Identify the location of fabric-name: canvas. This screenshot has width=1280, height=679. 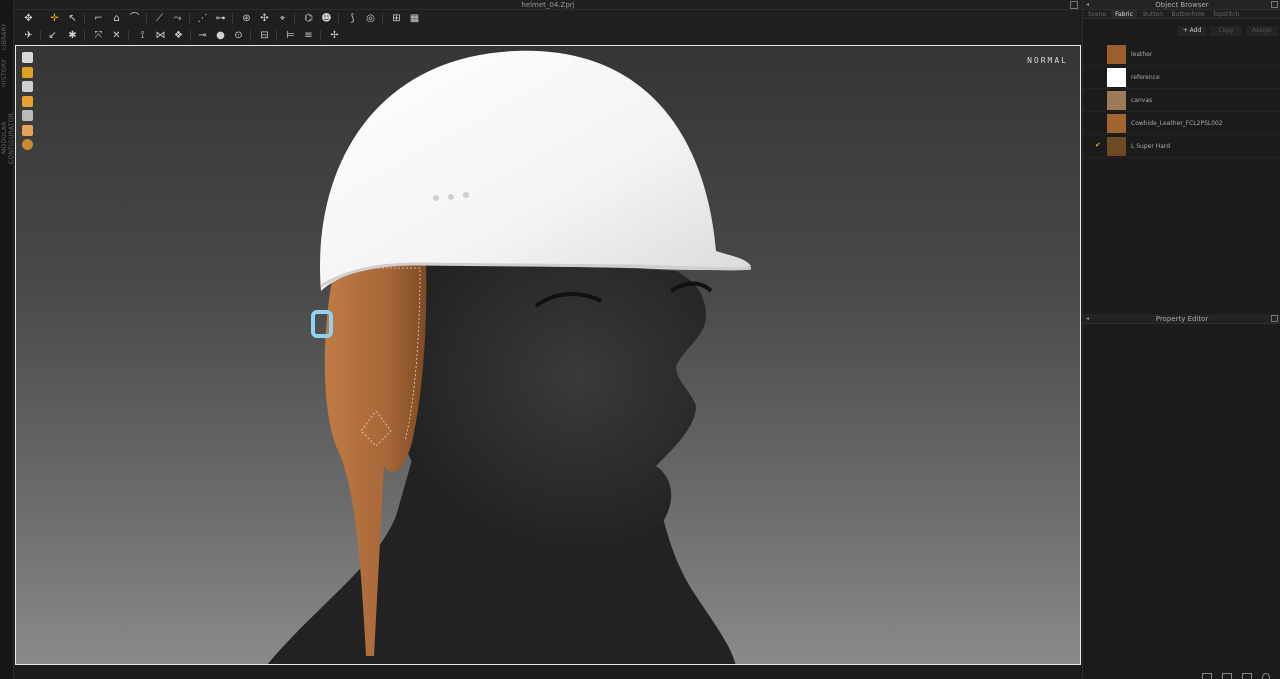
(1142, 100).